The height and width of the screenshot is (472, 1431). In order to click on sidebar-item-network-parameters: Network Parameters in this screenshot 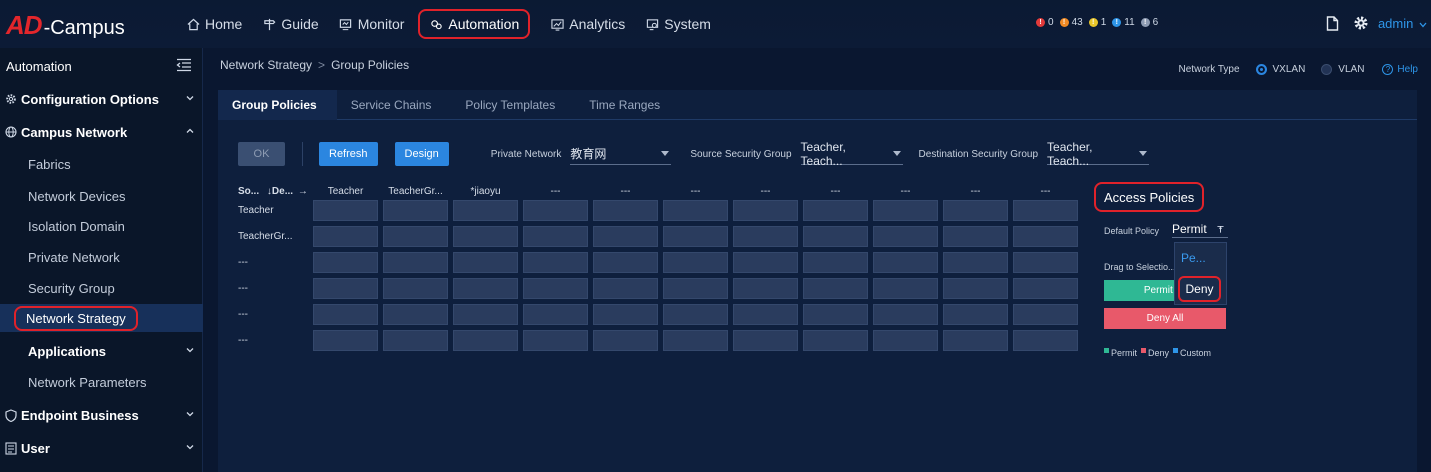, I will do `click(101, 382)`.